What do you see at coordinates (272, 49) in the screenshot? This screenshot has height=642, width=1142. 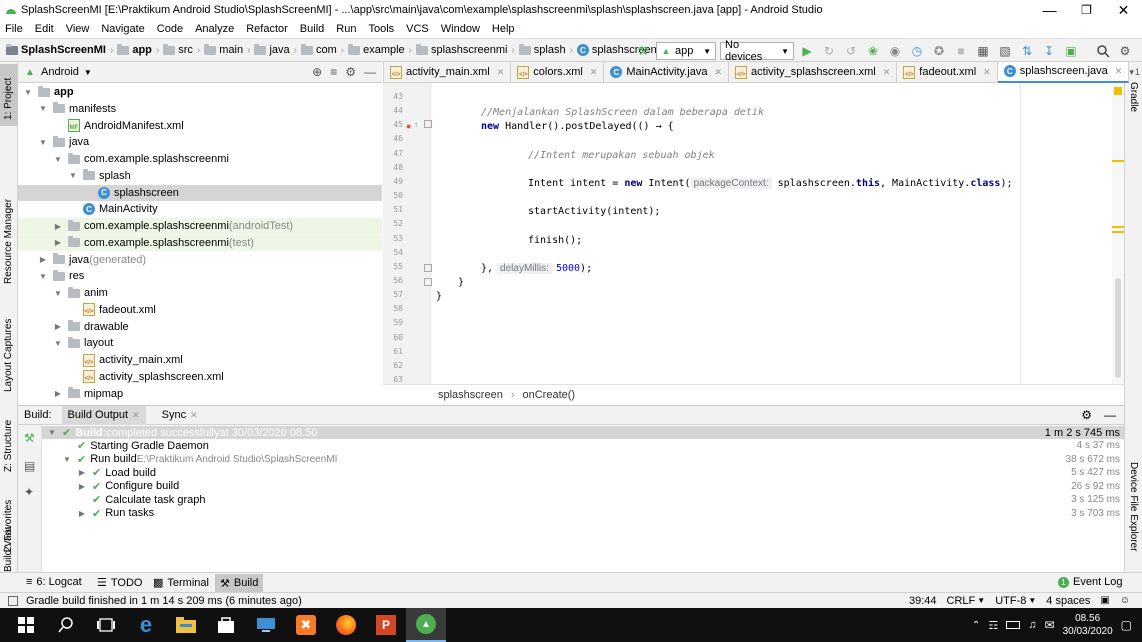 I see `breadcrumb-item: java` at bounding box center [272, 49].